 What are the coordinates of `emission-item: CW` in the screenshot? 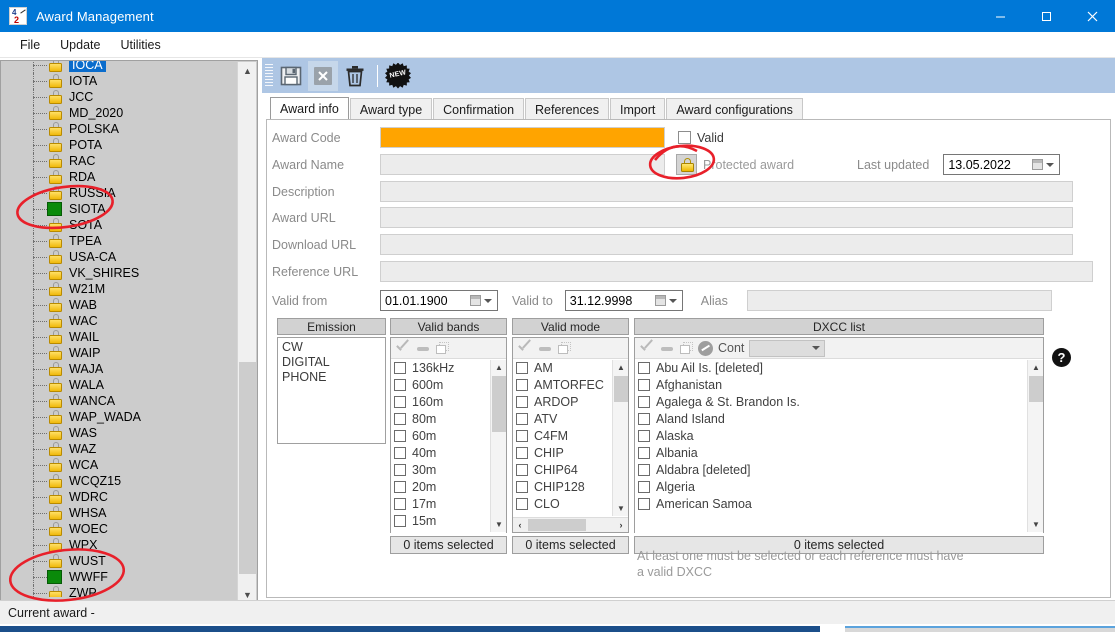 It's located at (331, 347).